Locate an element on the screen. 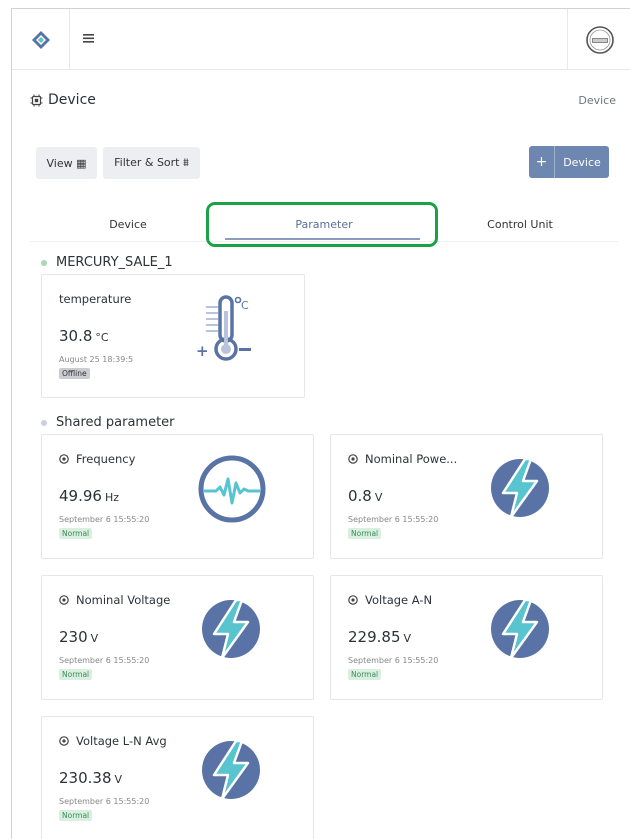  add-device-label: Device is located at coordinates (582, 162).